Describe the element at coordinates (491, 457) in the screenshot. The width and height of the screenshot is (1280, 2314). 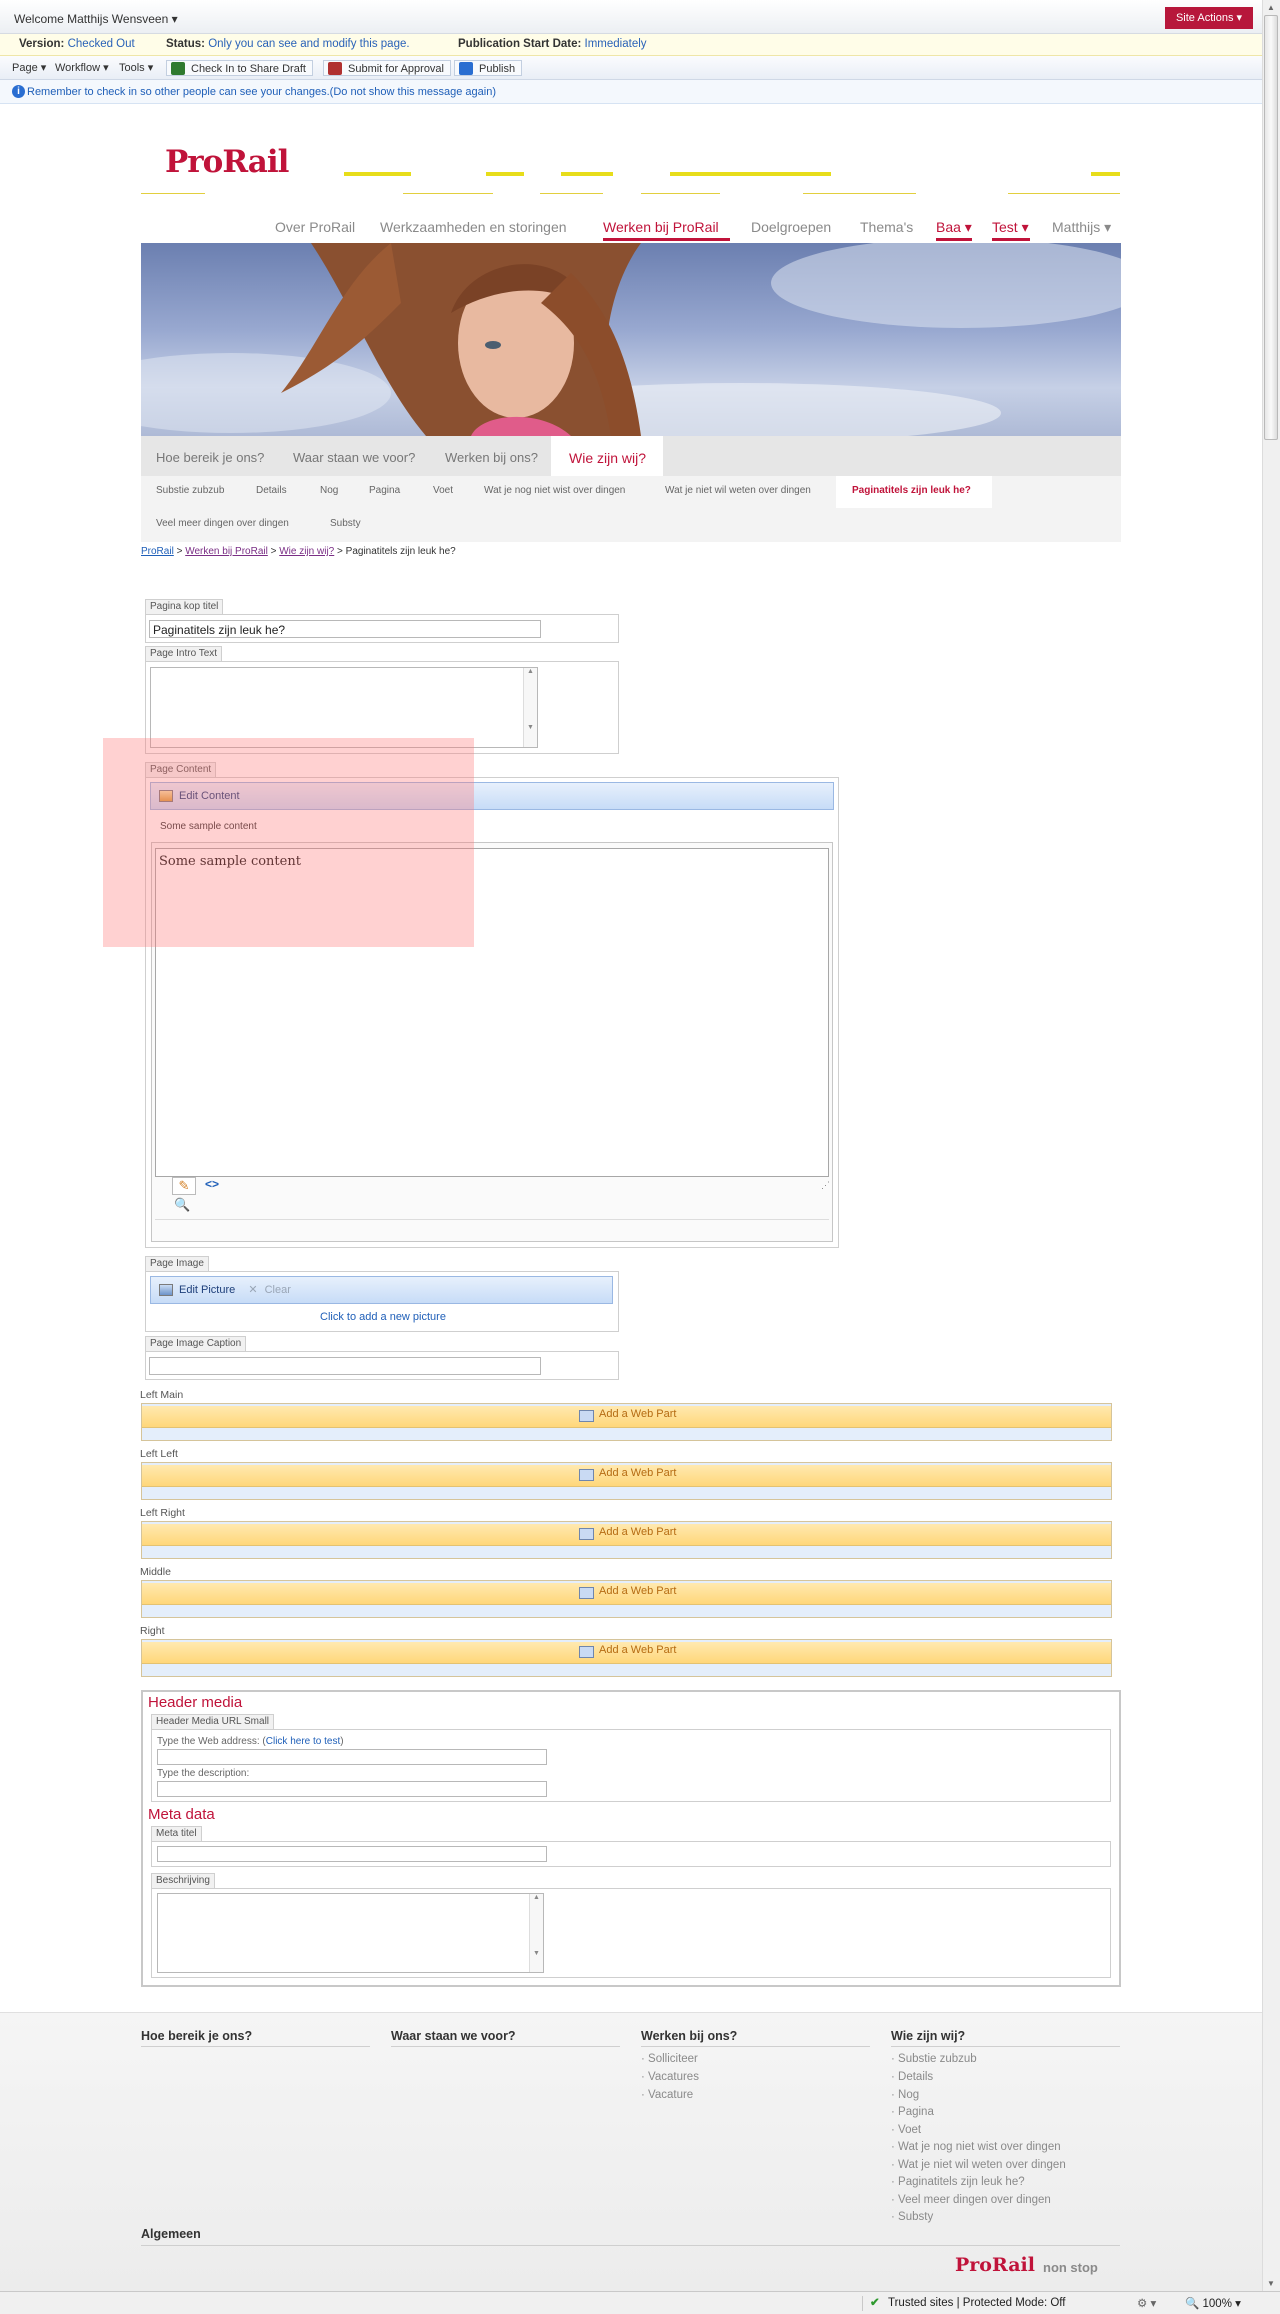
I see `section-nav-werken-bij: Werken bij ons?` at that location.